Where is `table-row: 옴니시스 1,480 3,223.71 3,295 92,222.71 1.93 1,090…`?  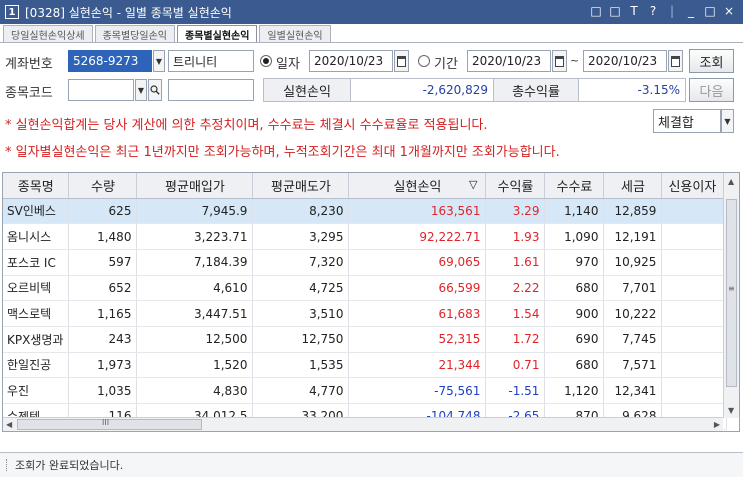
table-row: 옴니시스 1,480 3,223.71 3,295 92,222.71 1.93 1,090… is located at coordinates (365, 236).